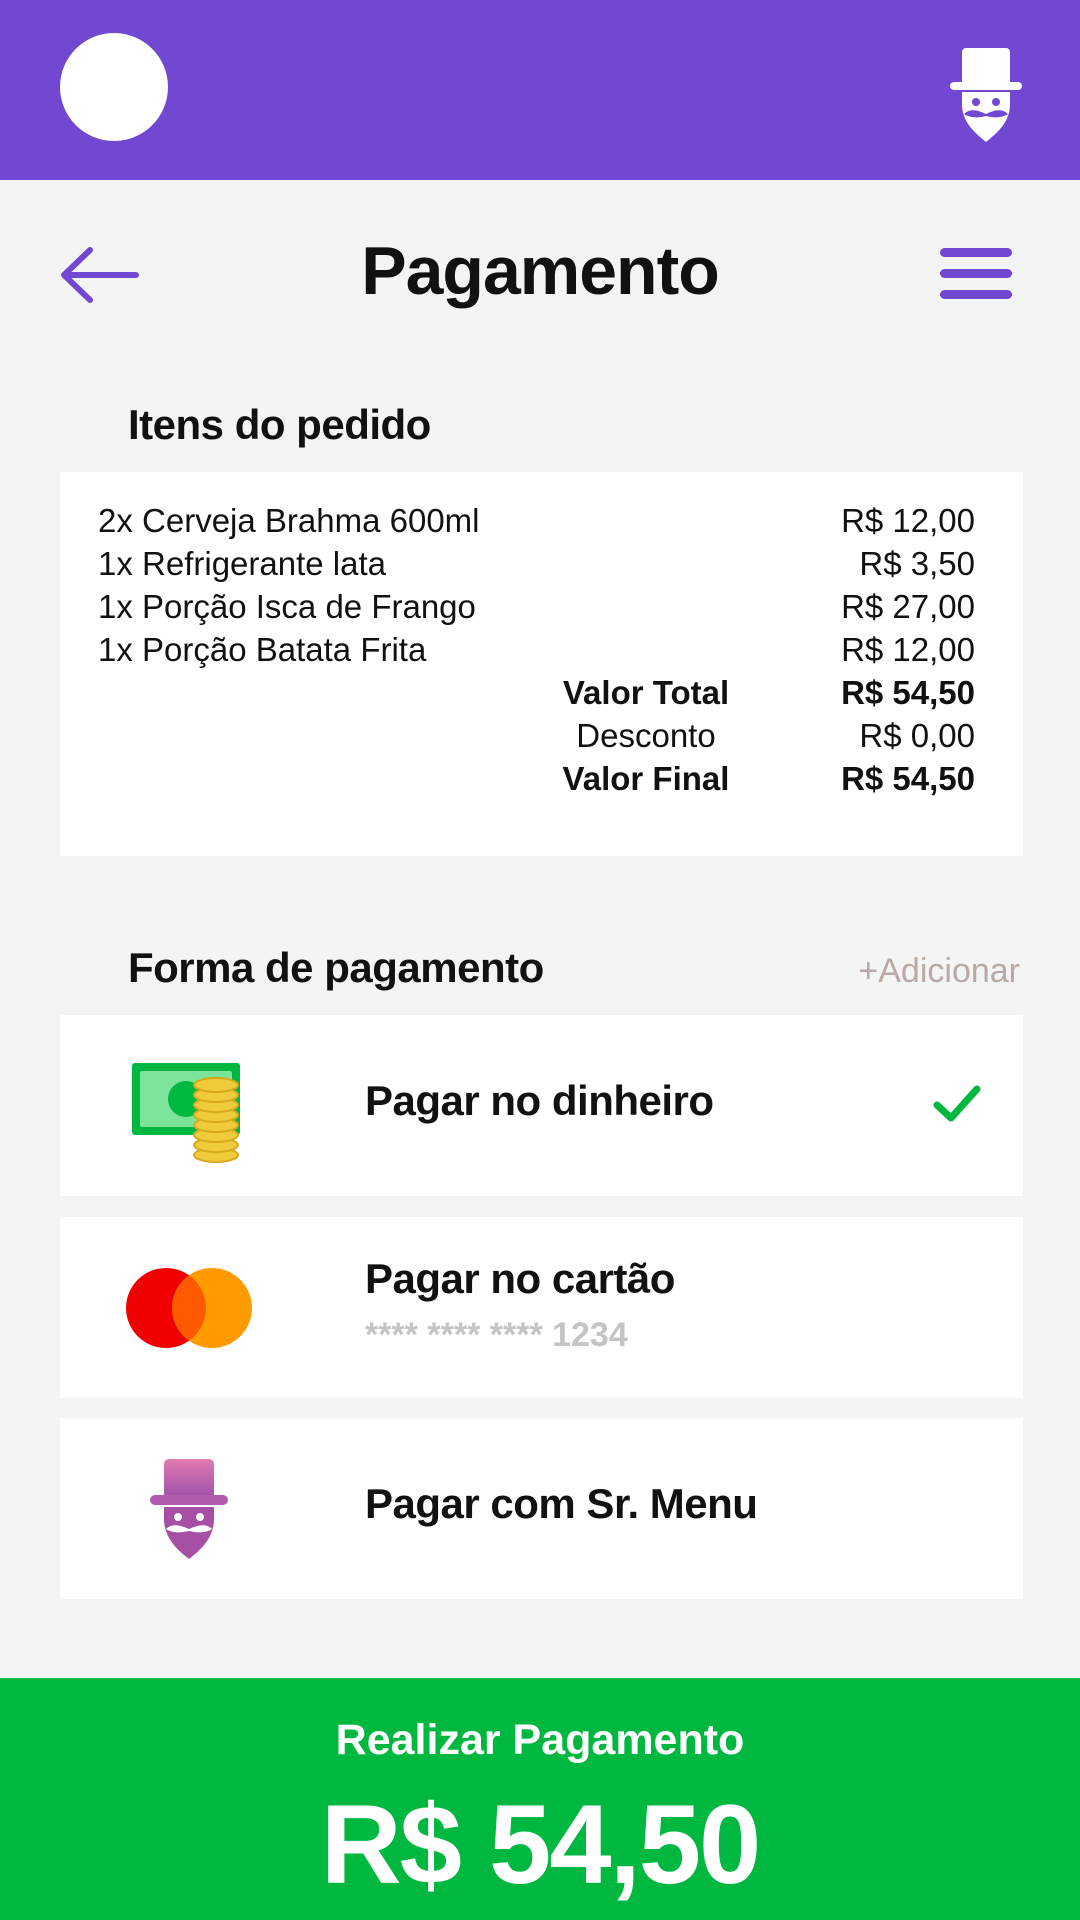 The image size is (1080, 1920). Describe the element at coordinates (646, 692) in the screenshot. I see `total-label: Valor Total` at that location.